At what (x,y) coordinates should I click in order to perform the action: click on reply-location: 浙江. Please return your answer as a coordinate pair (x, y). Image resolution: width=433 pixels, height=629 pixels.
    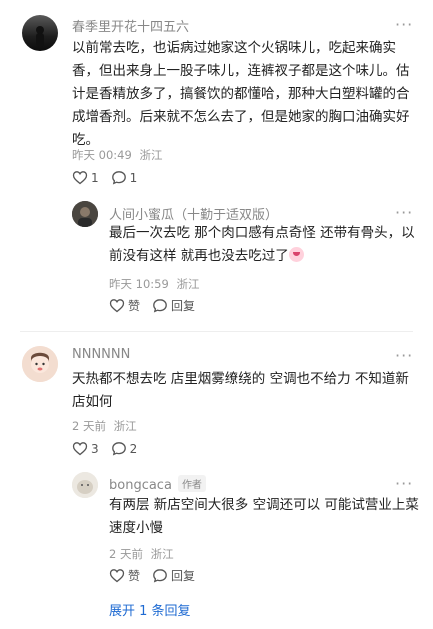
    Looking at the image, I should click on (162, 554).